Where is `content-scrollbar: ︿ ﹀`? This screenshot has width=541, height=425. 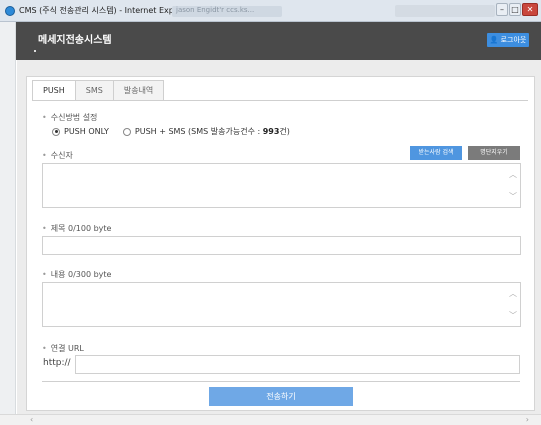
content-scrollbar: ︿ ﹀ is located at coordinates (513, 304).